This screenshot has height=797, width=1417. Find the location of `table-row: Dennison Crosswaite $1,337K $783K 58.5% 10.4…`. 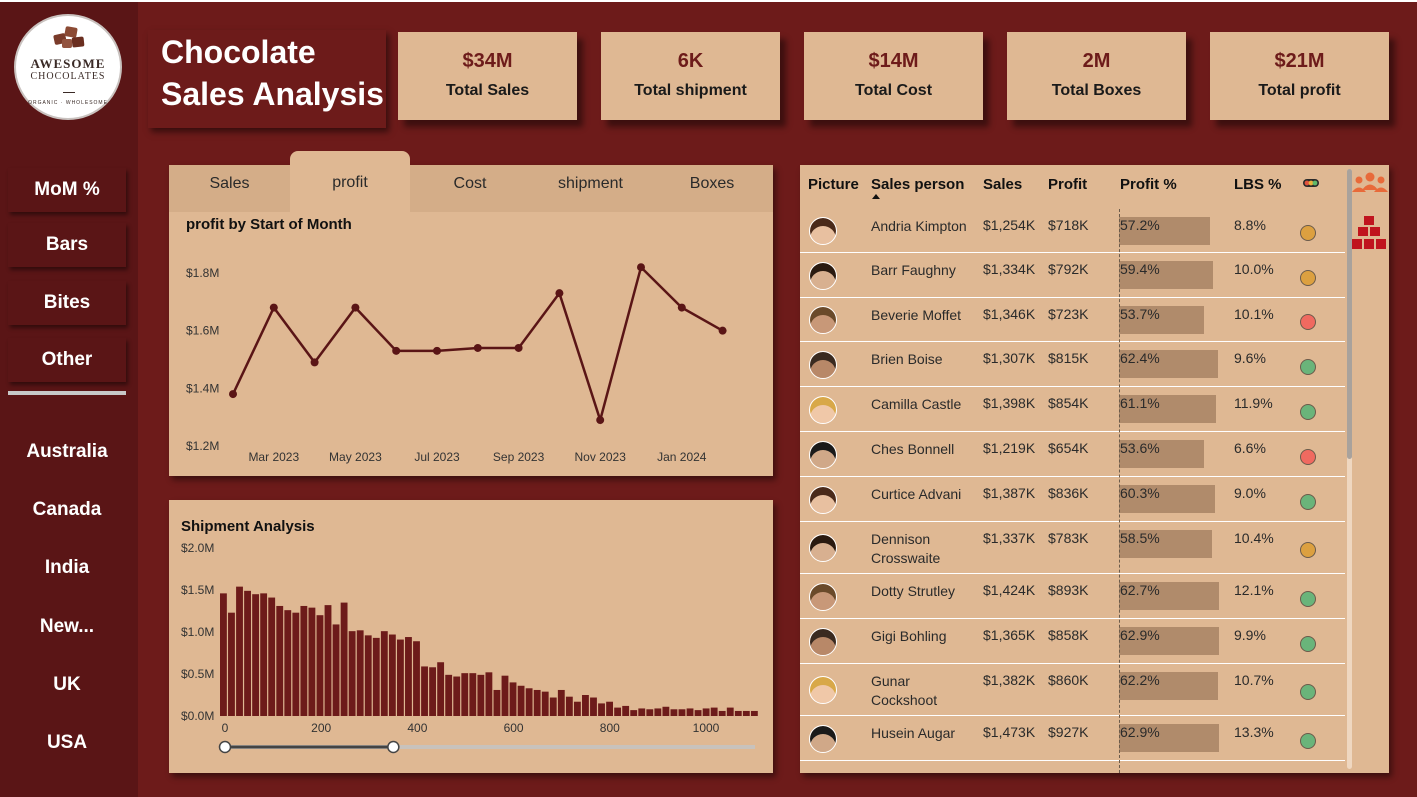

table-row: Dennison Crosswaite $1,337K $783K 58.5% 10.4… is located at coordinates (1072, 548).